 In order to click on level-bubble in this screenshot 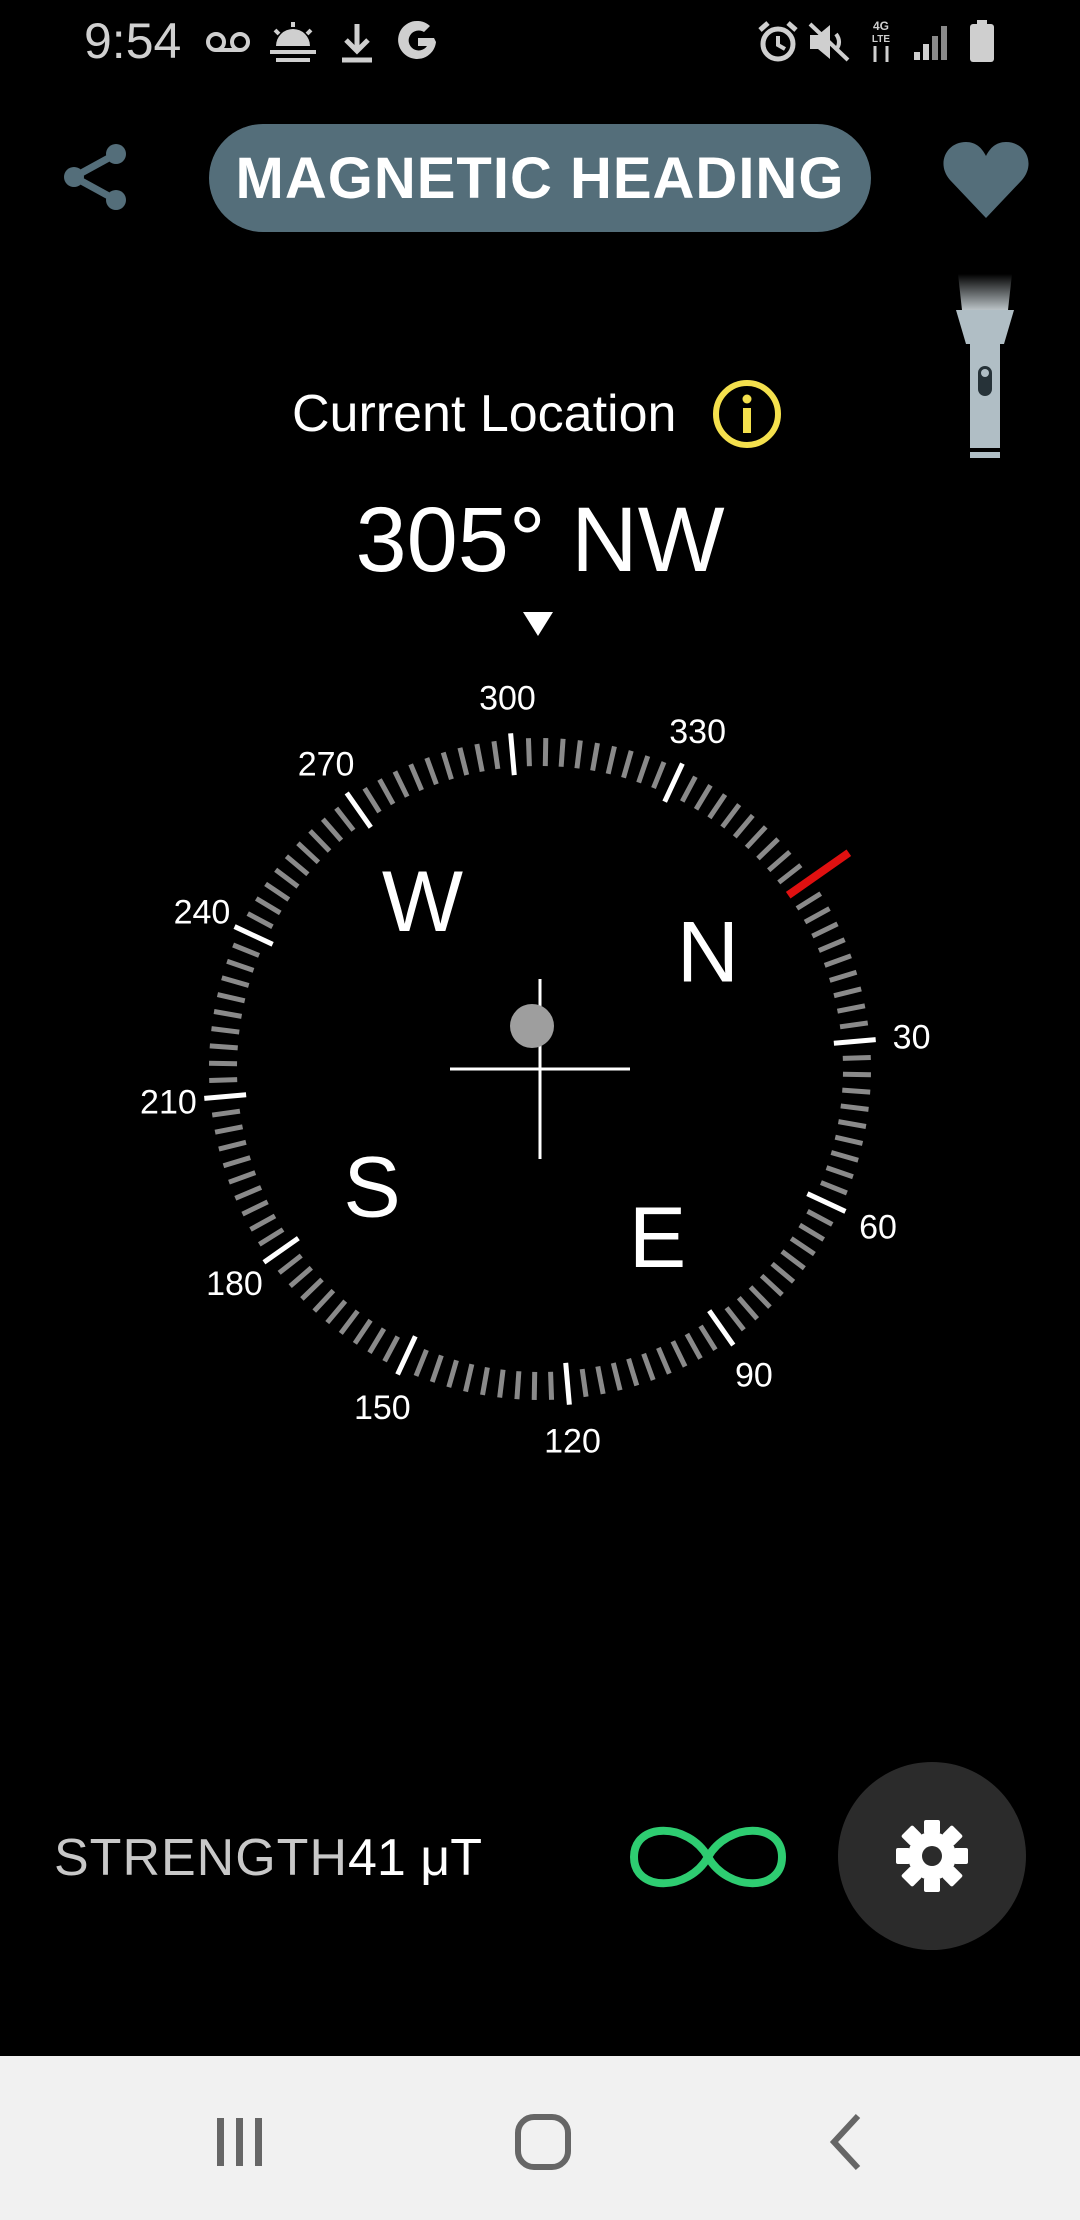, I will do `click(532, 1026)`.